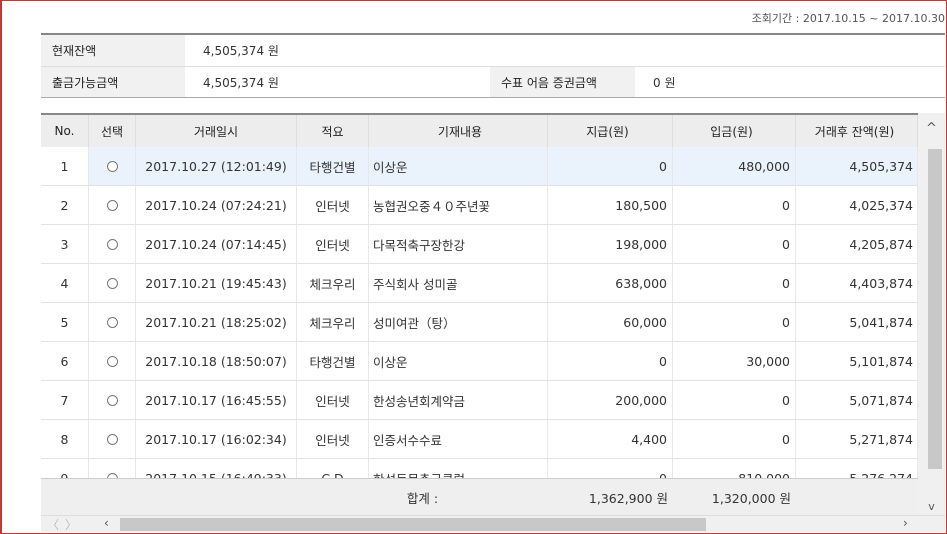 This screenshot has width=947, height=534. I want to click on row-datetime: 2017.10.24 (07:24:21), so click(216, 205).